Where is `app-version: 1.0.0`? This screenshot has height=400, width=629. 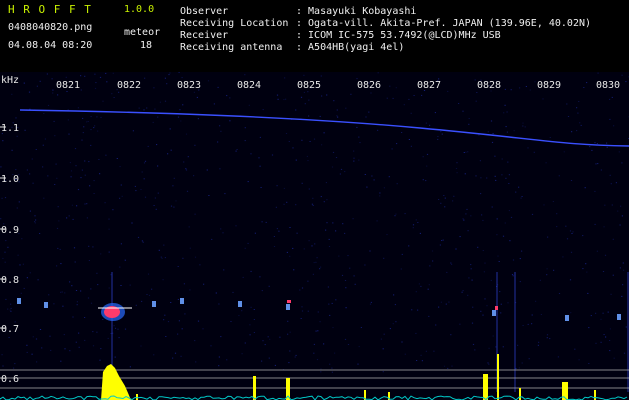 app-version: 1.0.0 is located at coordinates (139, 9).